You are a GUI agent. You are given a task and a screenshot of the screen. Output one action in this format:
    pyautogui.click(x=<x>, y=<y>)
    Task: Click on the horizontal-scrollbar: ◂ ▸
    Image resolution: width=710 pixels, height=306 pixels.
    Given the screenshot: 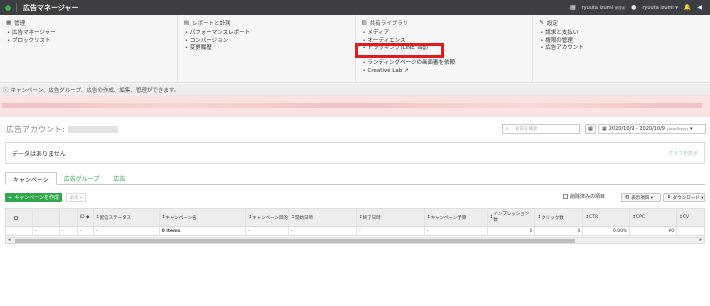 What is the action you would take?
    pyautogui.click(x=355, y=240)
    